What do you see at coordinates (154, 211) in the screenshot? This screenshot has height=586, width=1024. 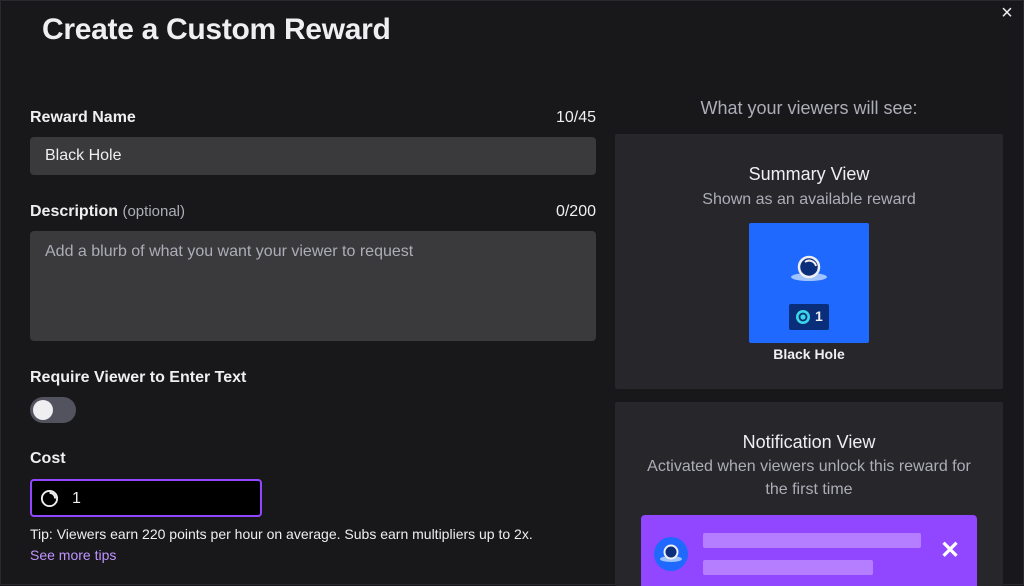 I see `description-optional-text: (optional)` at bounding box center [154, 211].